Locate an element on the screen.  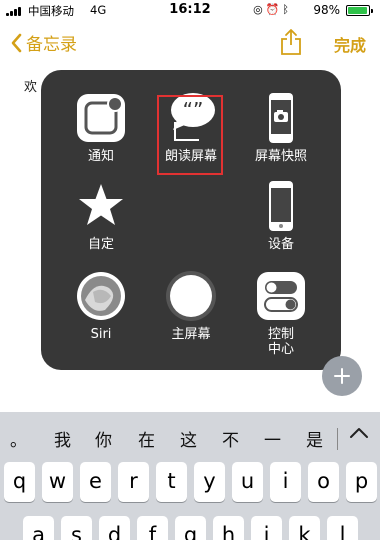
add-button is located at coordinates (342, 376).